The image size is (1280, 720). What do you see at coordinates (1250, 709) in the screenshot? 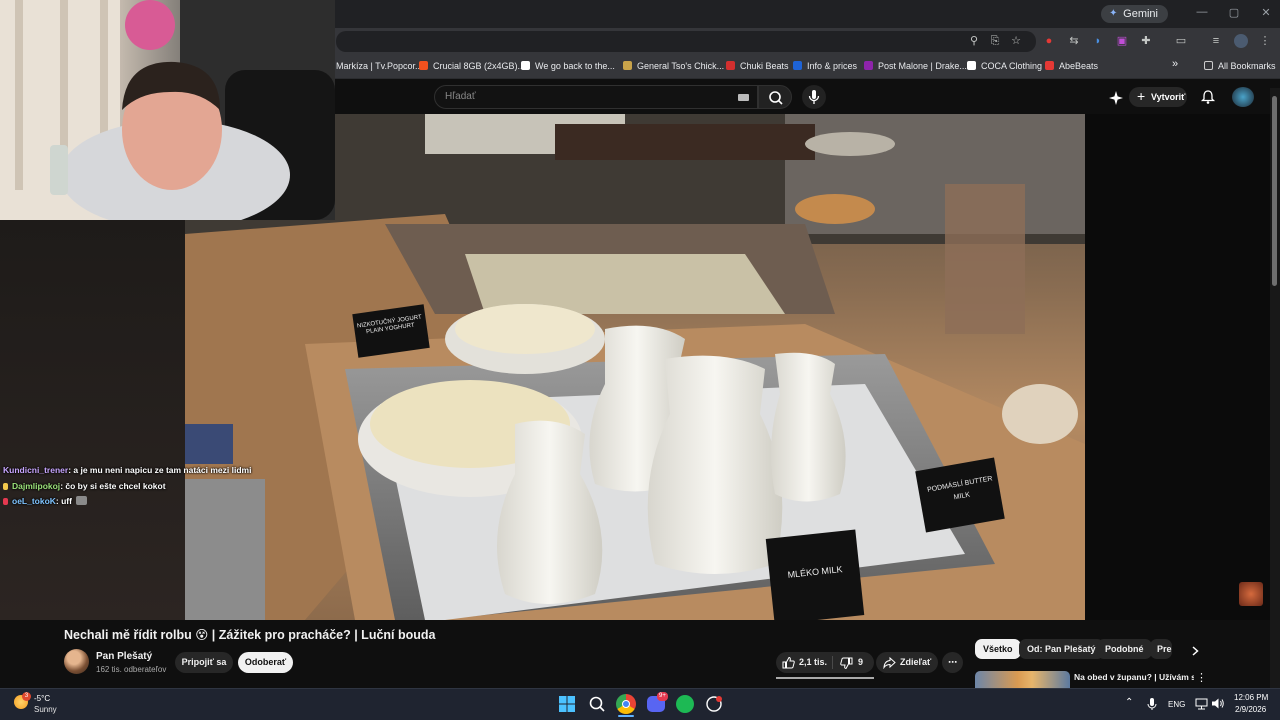
I see `clock-date: 2/9/2026` at bounding box center [1250, 709].